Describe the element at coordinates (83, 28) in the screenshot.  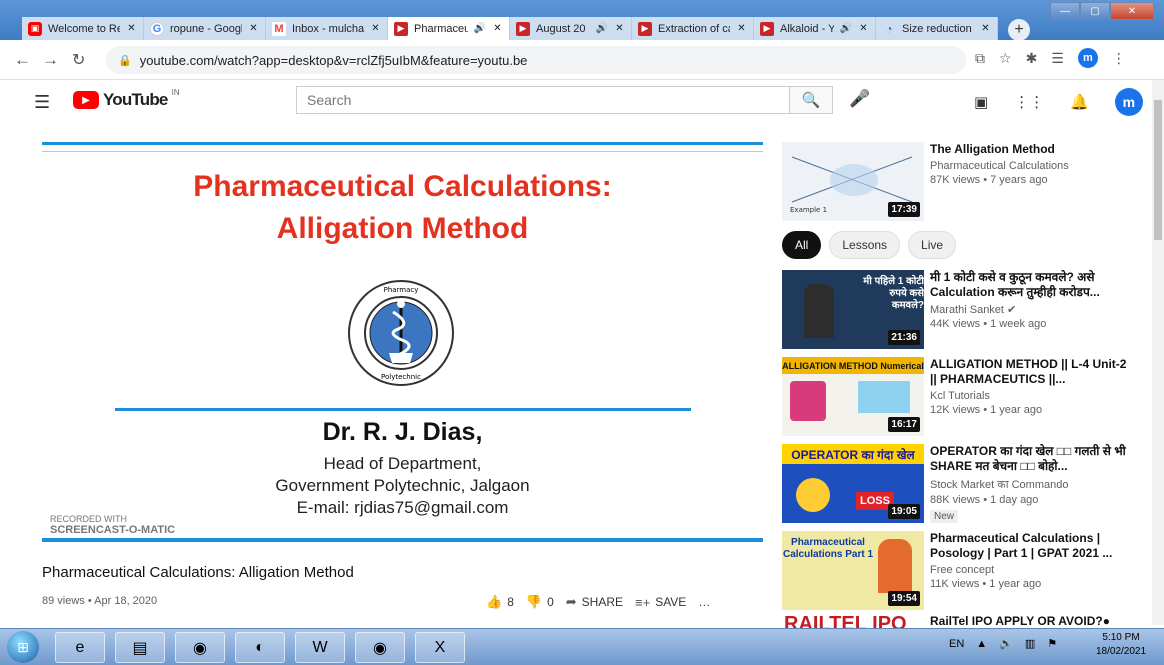
I see `tab-welcome: ▣ Welcome to Re ✕` at that location.